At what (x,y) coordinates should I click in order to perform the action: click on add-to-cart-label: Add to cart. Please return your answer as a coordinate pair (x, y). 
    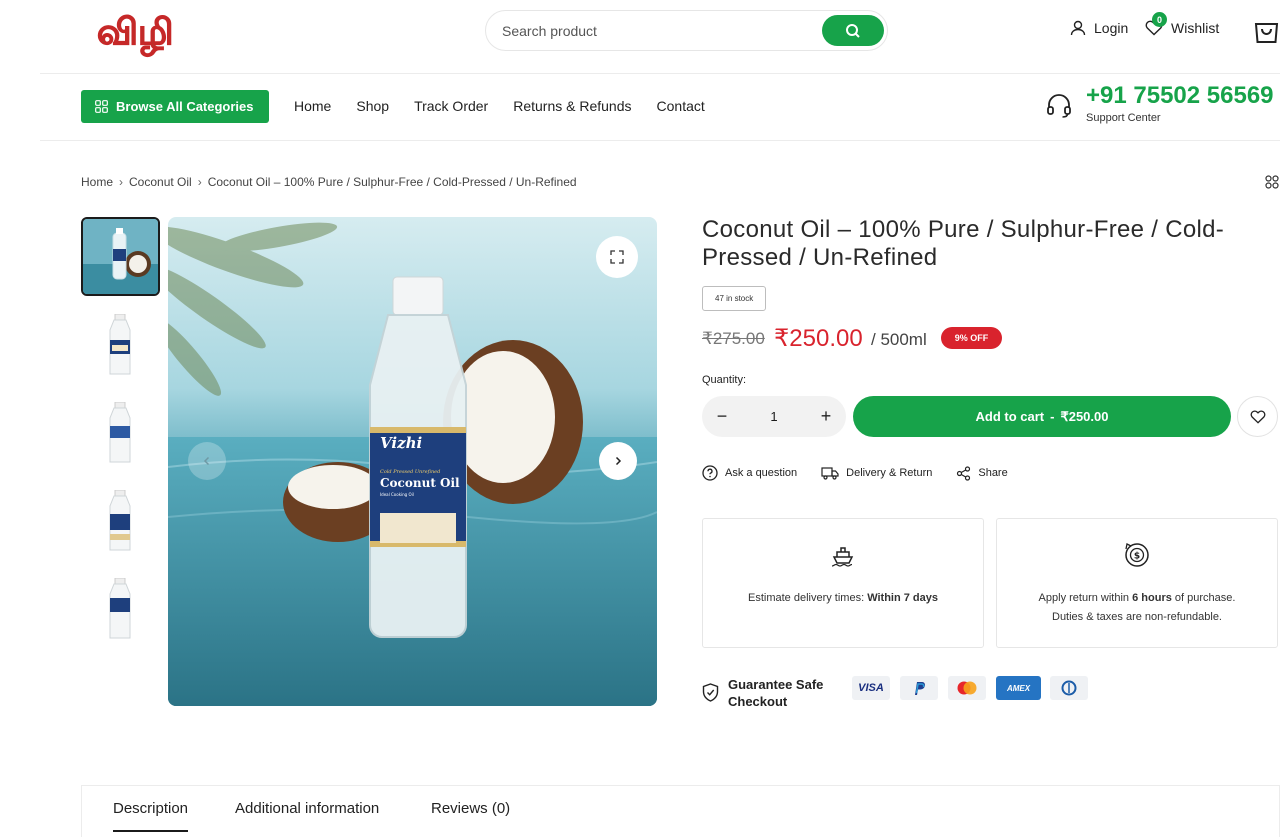
    Looking at the image, I should click on (1010, 416).